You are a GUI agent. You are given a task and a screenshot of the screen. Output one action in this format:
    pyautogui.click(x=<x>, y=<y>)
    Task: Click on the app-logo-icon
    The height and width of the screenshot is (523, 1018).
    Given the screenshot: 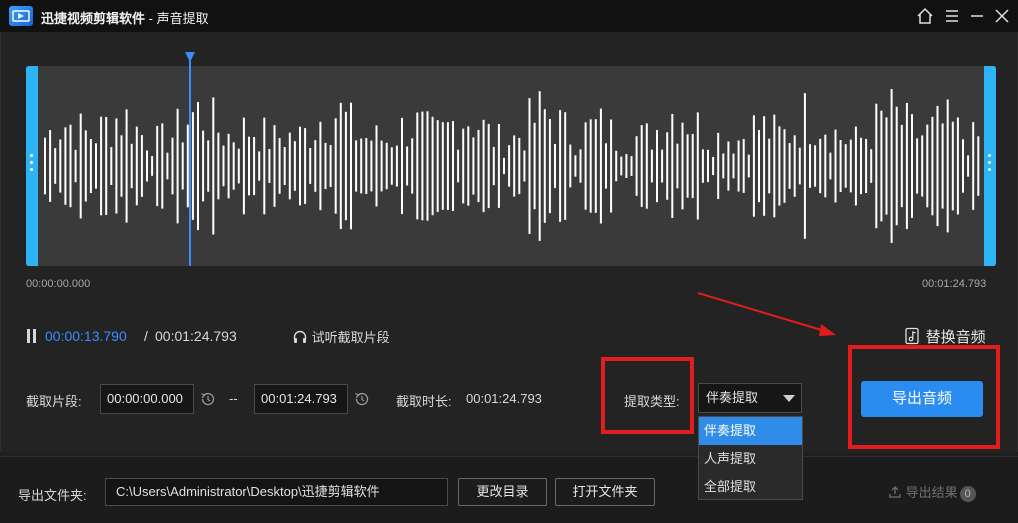 What is the action you would take?
    pyautogui.click(x=21, y=16)
    